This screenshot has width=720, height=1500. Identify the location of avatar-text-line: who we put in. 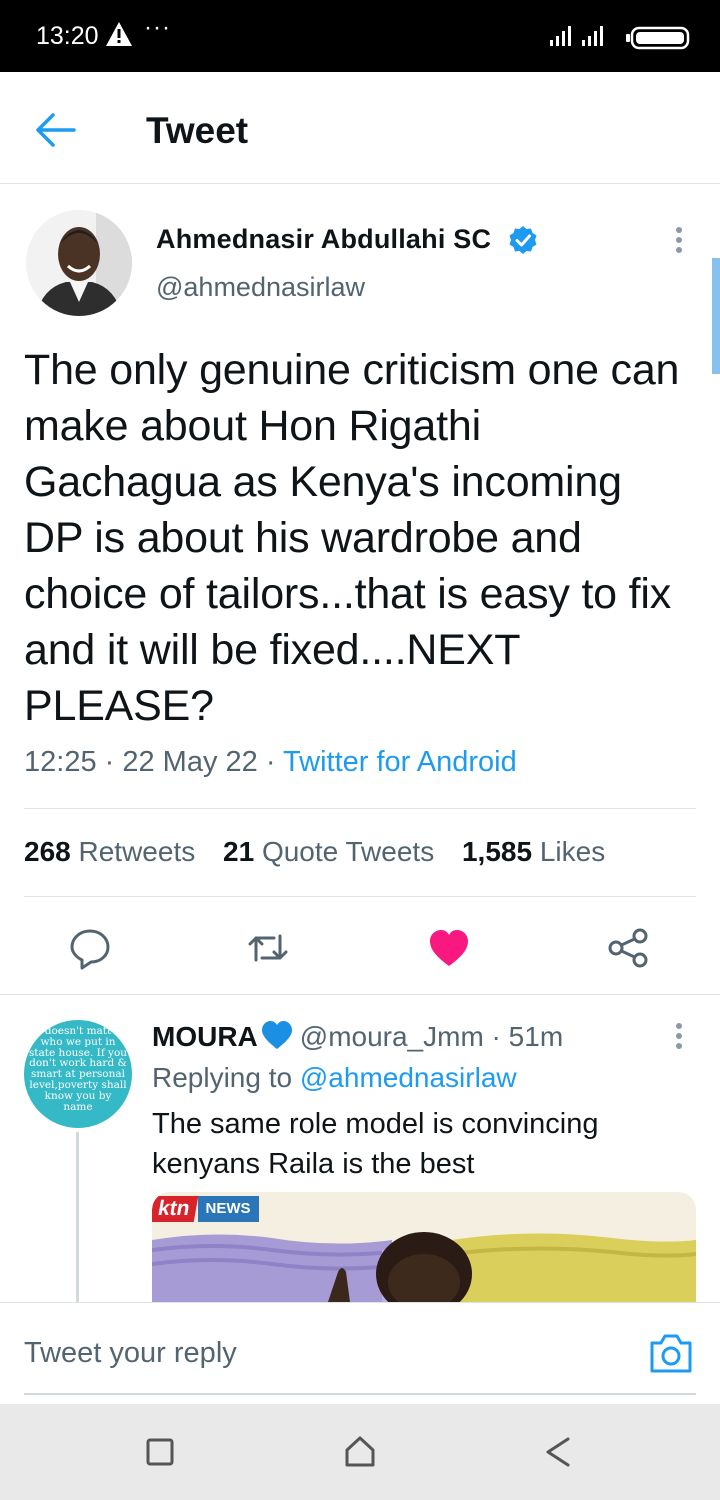
(78, 1041).